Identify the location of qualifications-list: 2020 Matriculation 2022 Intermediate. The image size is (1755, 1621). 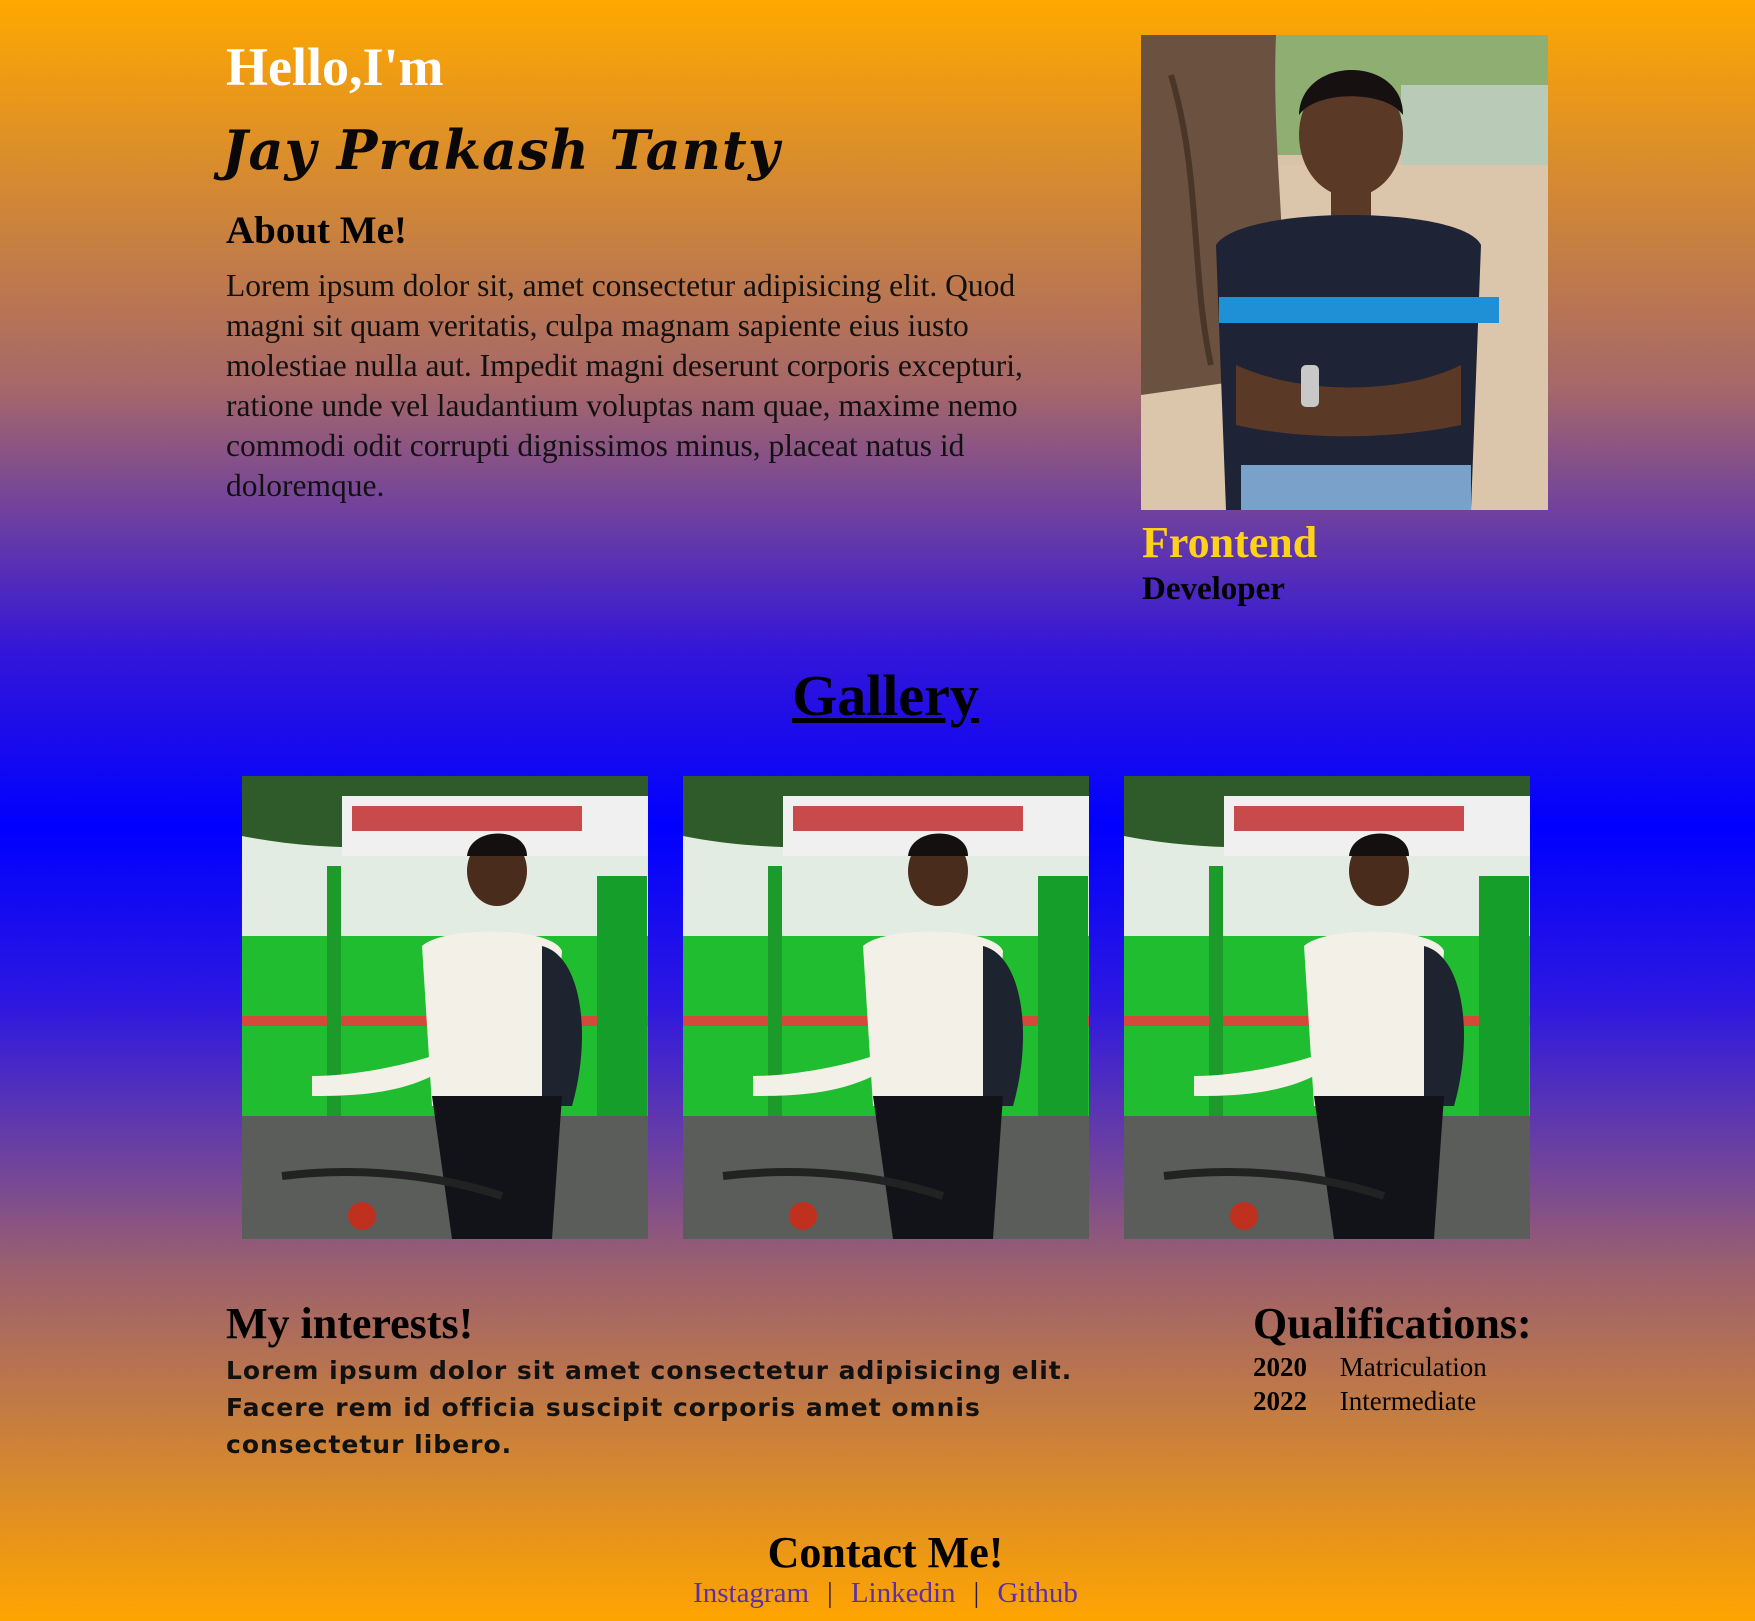
(1370, 1384).